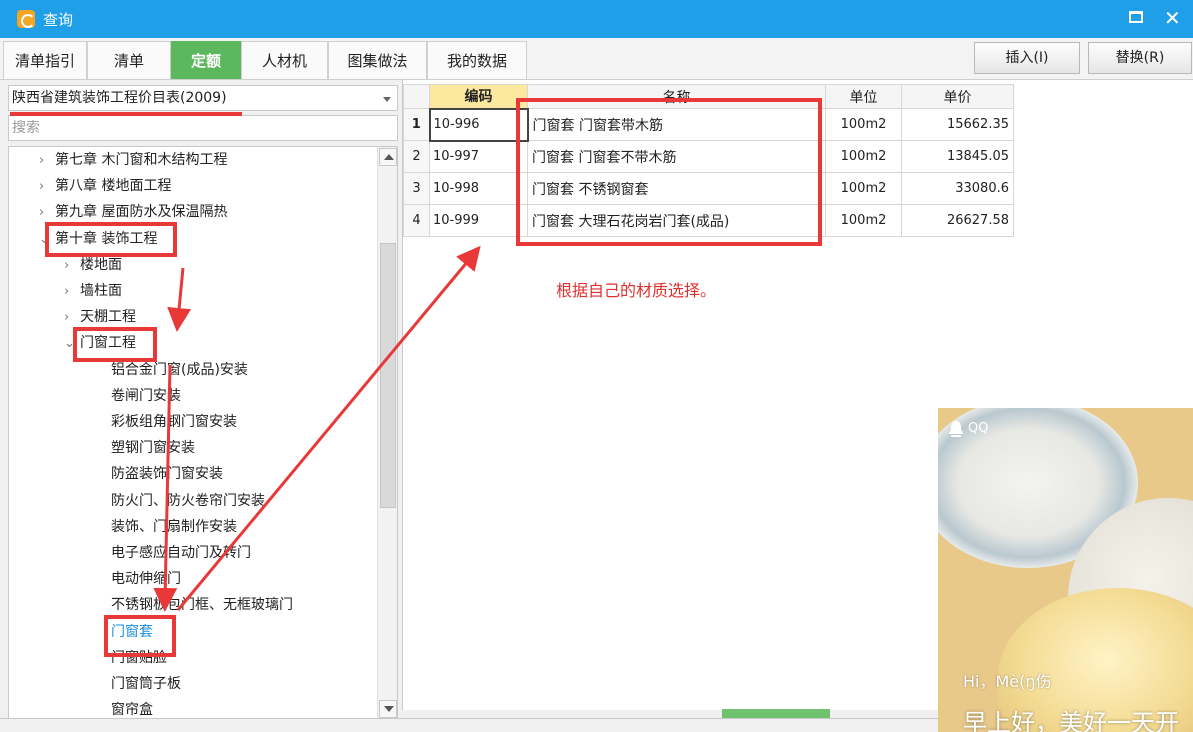  Describe the element at coordinates (115, 344) in the screenshot. I see `annotation-box-door-window` at that location.